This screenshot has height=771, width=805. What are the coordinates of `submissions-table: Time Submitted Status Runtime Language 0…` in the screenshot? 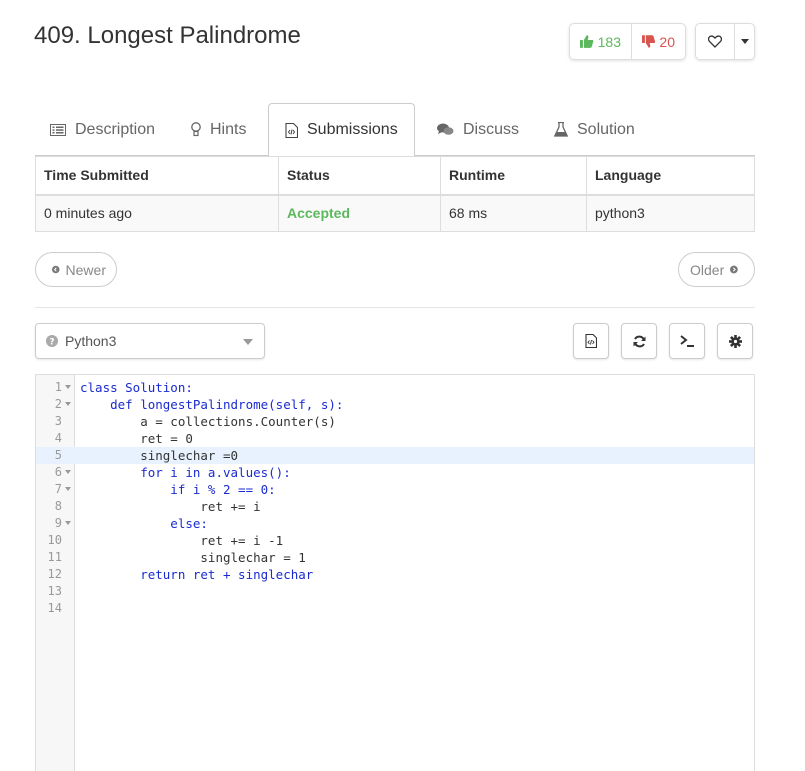 It's located at (395, 194).